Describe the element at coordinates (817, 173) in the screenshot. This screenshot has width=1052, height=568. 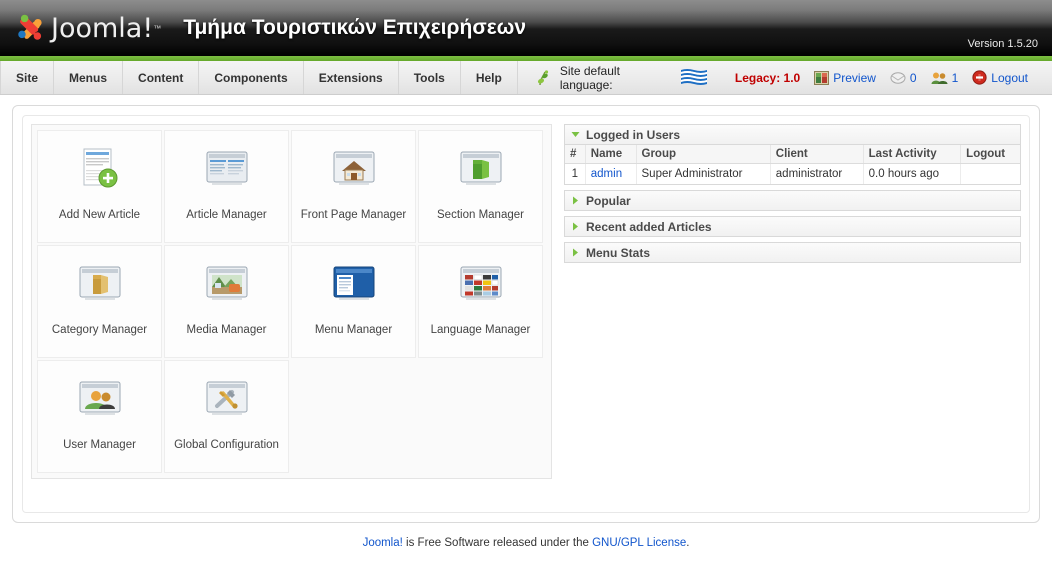
I see `cell-client: administrator` at that location.